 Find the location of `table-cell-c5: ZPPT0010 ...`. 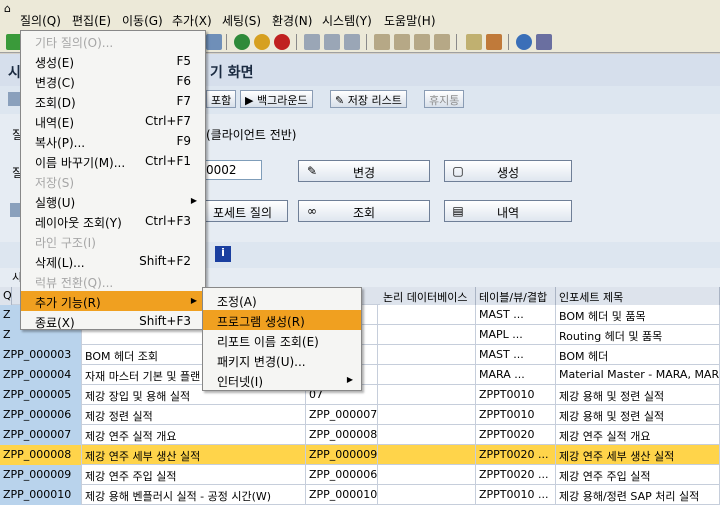

table-cell-c5: ZPPT0010 ... is located at coordinates (516, 495).